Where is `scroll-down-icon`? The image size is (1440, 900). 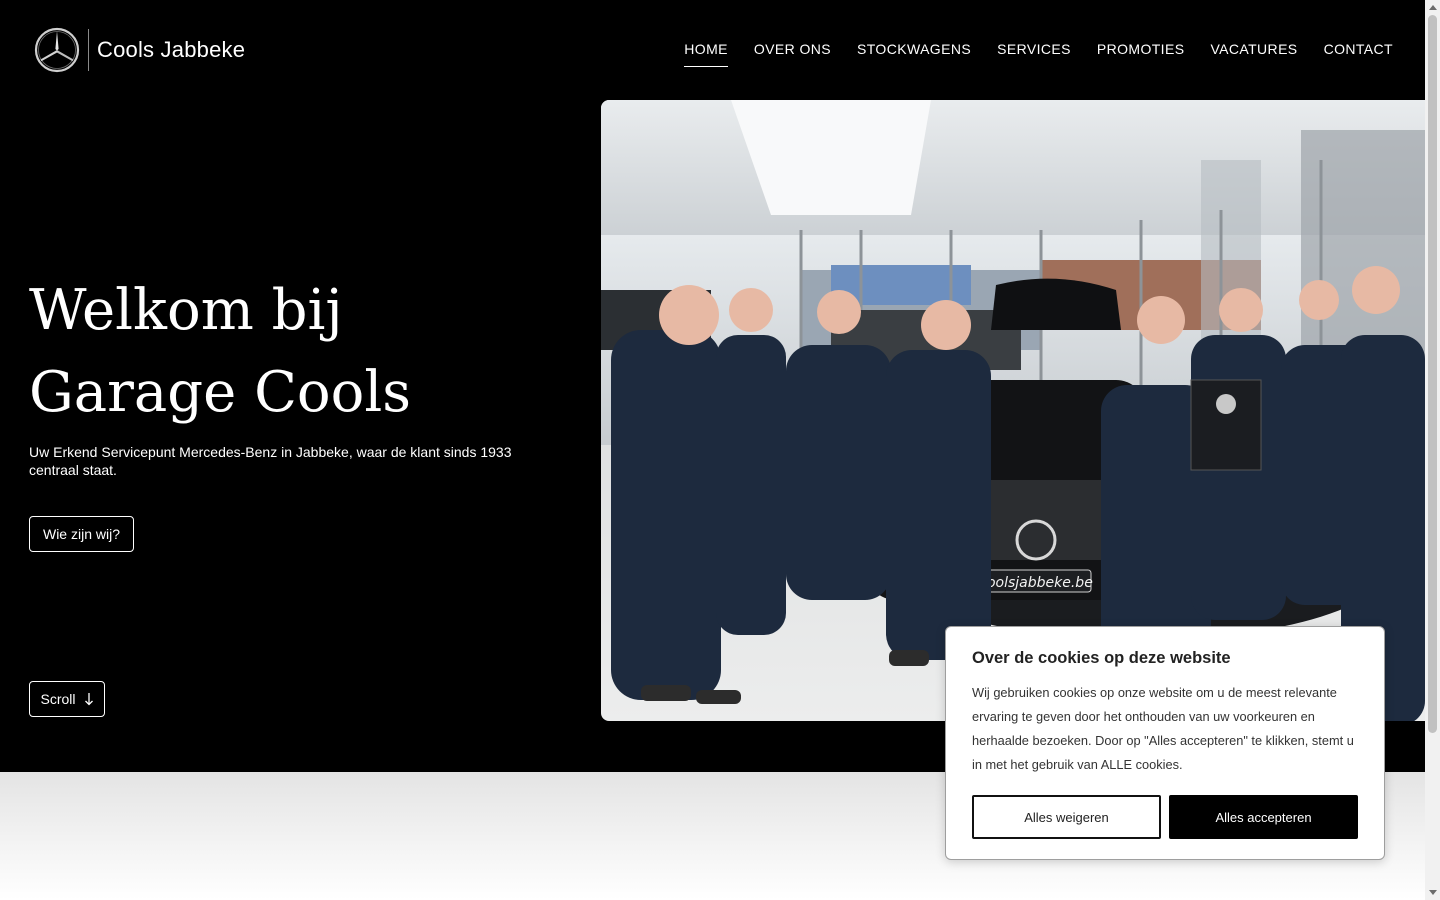 scroll-down-icon is located at coordinates (1433, 892).